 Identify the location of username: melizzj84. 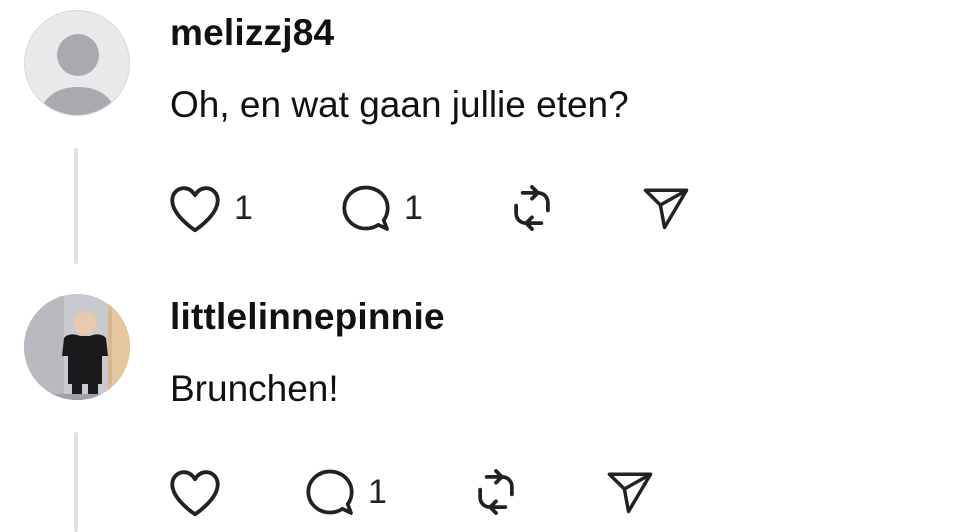
(252, 33).